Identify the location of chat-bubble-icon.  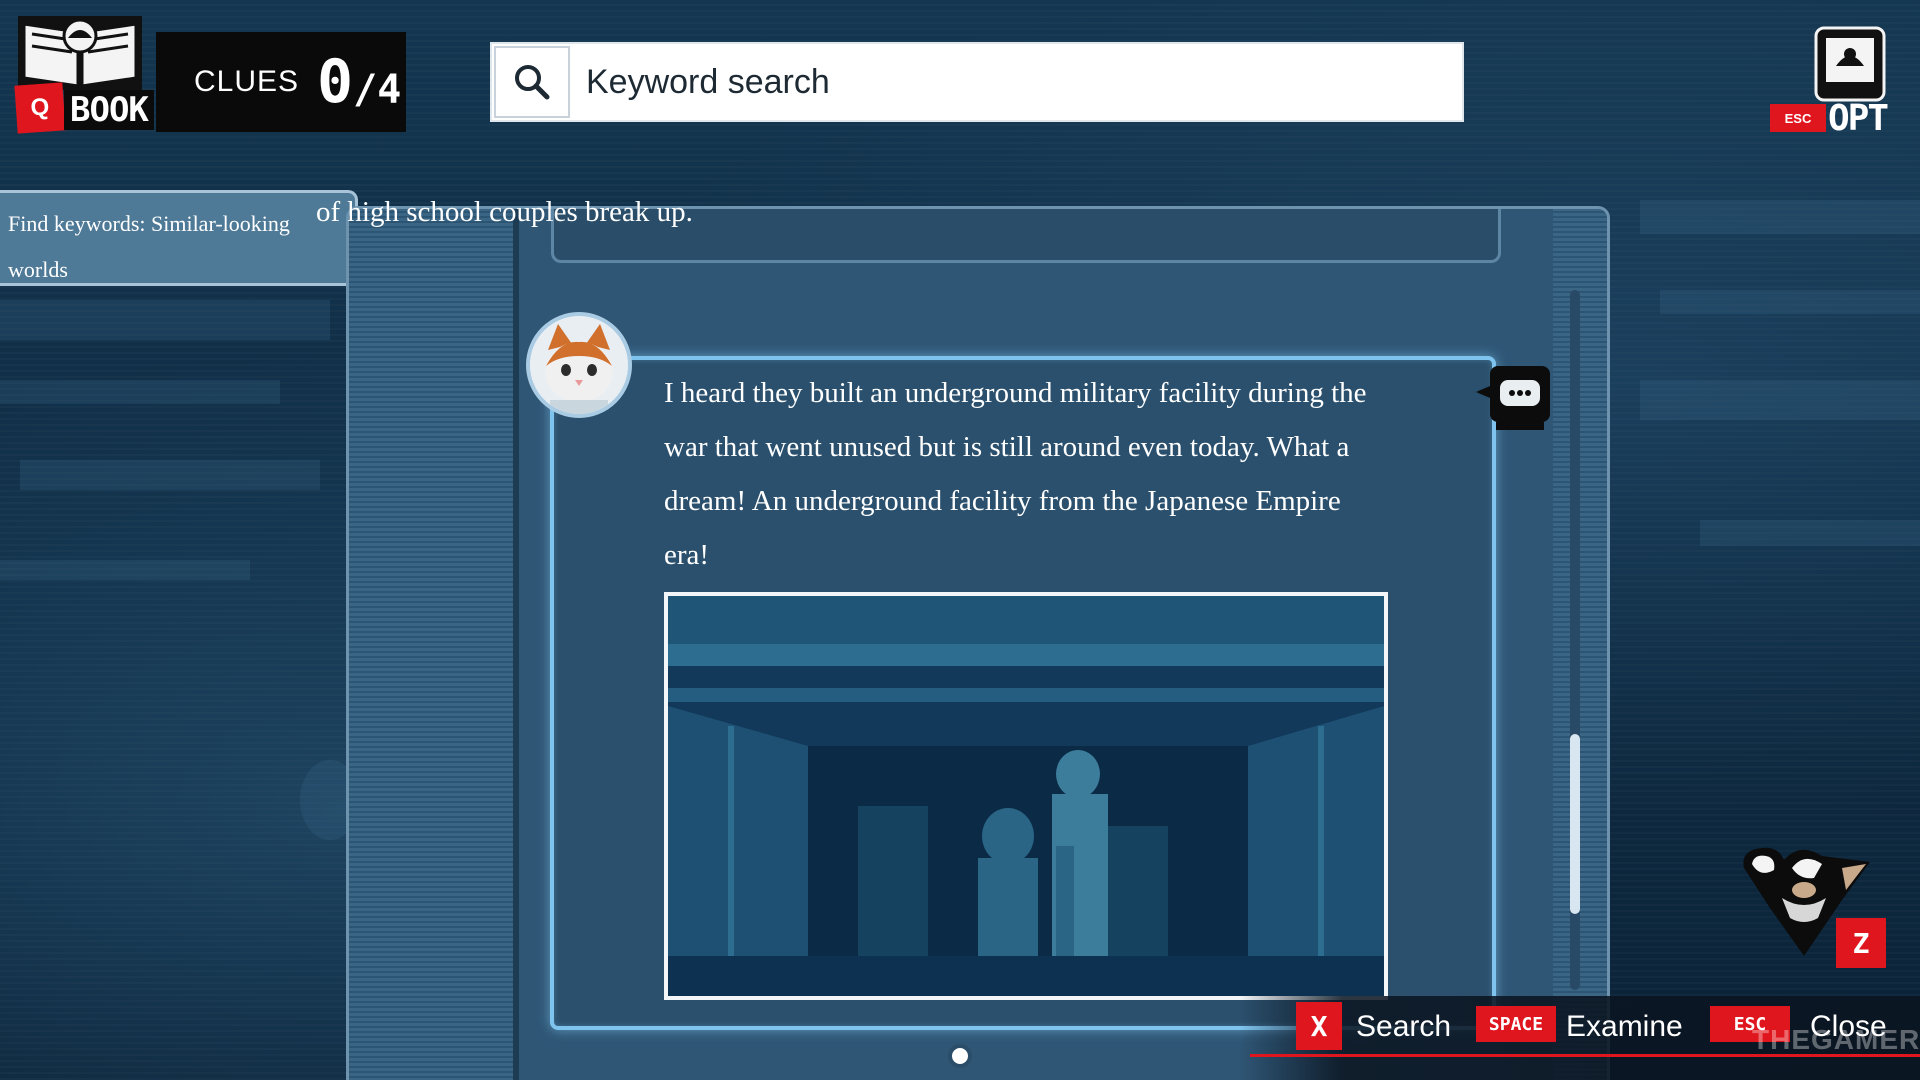
(1515, 399).